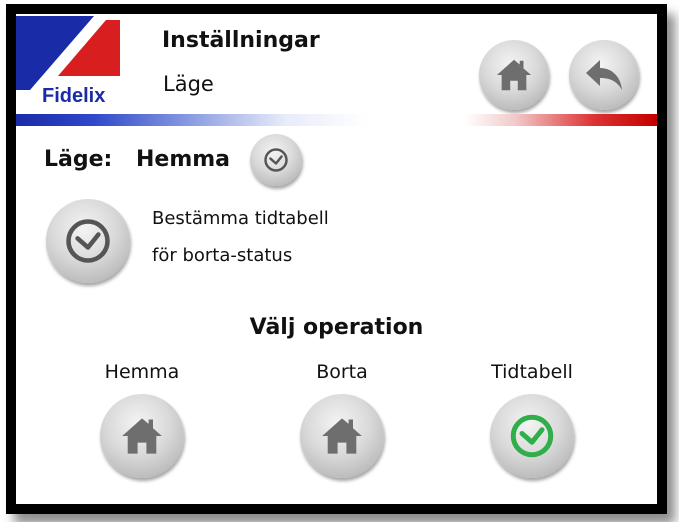  Describe the element at coordinates (73, 62) in the screenshot. I see `fidelix-logo: Fidelix` at that location.